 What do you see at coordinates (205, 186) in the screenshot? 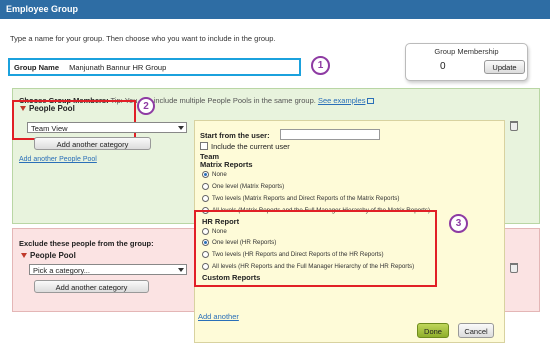
I see `matrix-radio-one` at bounding box center [205, 186].